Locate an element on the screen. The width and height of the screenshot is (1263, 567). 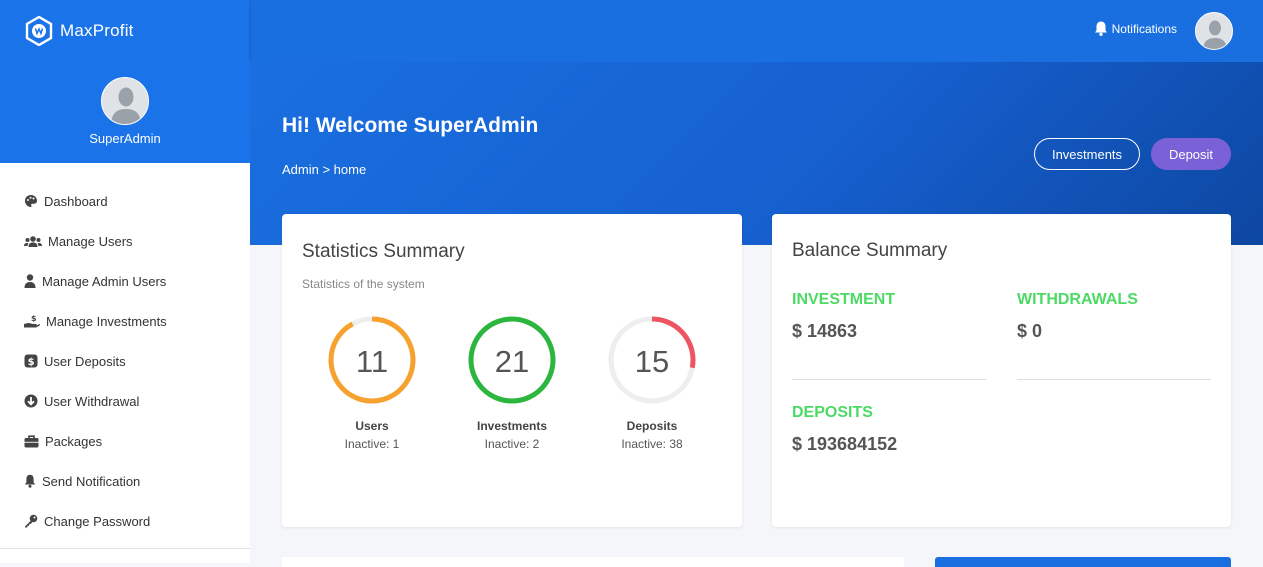
investment-label: INVESTMENT is located at coordinates (844, 299).